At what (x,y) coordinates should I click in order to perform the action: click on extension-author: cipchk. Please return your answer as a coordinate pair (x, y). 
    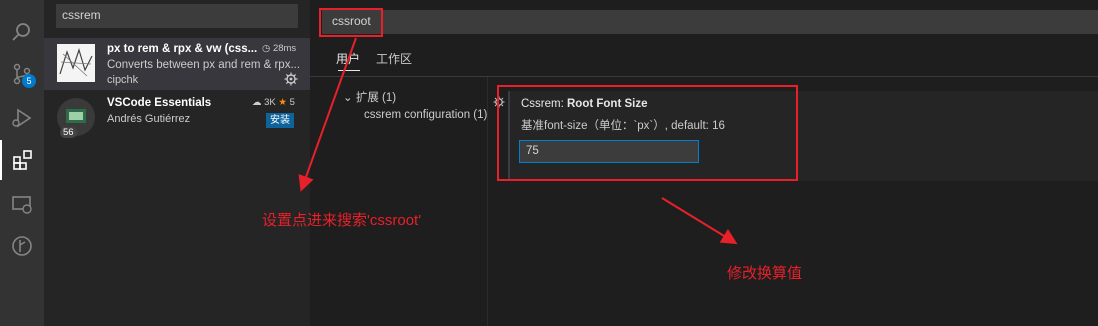
    Looking at the image, I should click on (123, 80).